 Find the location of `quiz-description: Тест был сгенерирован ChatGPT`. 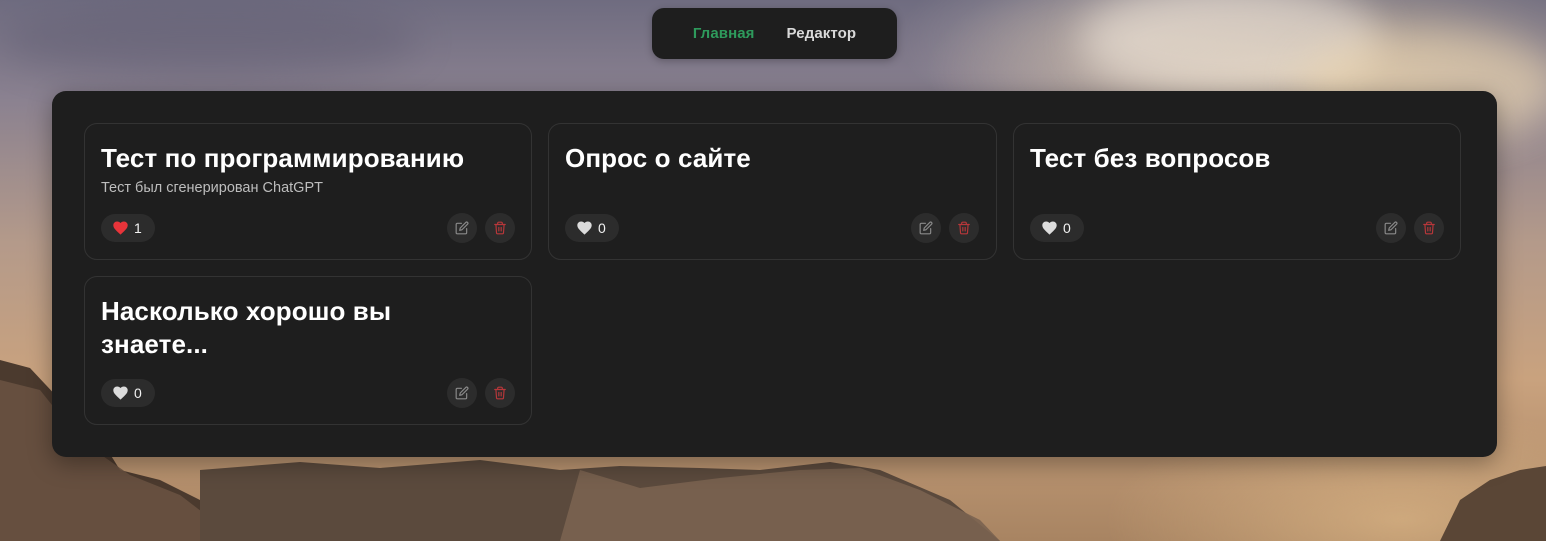

quiz-description: Тест был сгенерирован ChatGPT is located at coordinates (212, 188).